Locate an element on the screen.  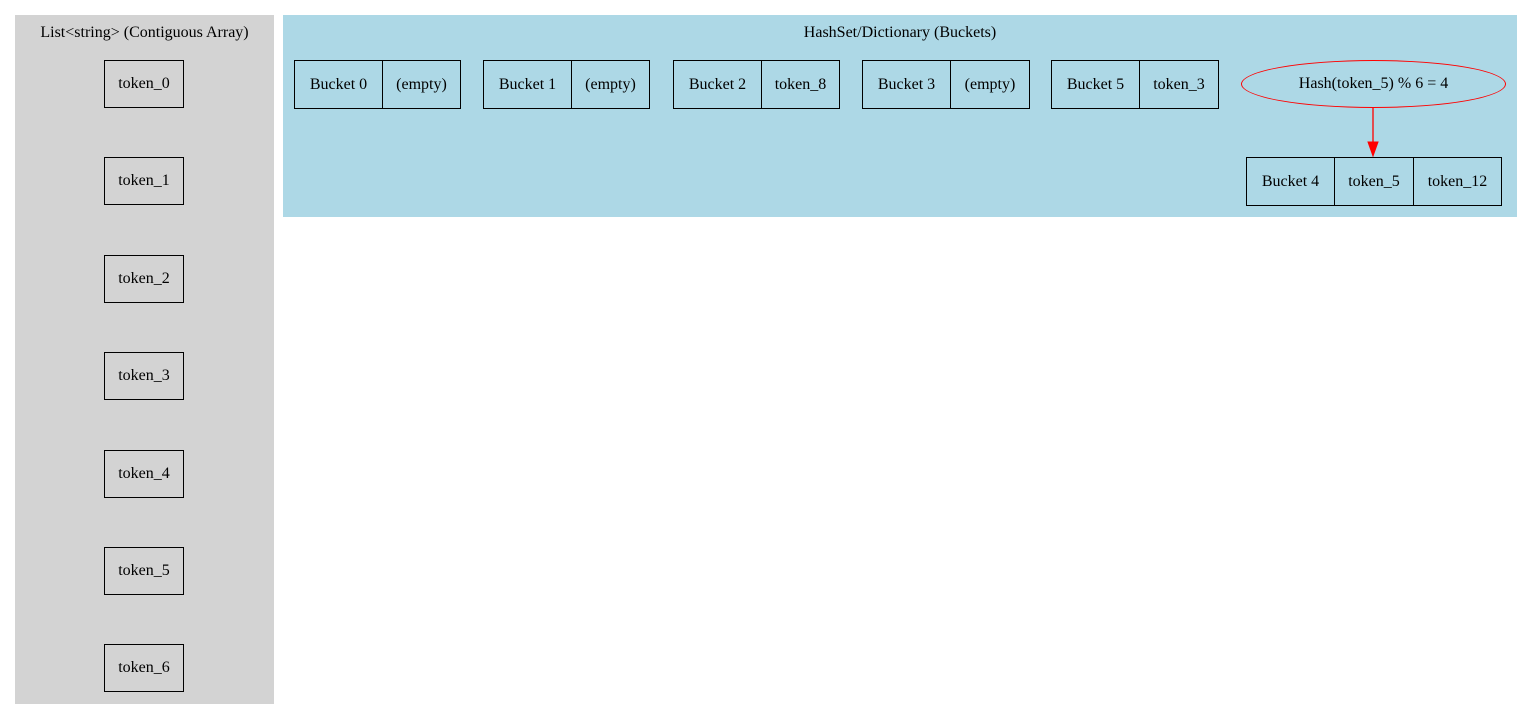
list-cluster-title: List<string> (Contiguous Array) is located at coordinates (144, 32).